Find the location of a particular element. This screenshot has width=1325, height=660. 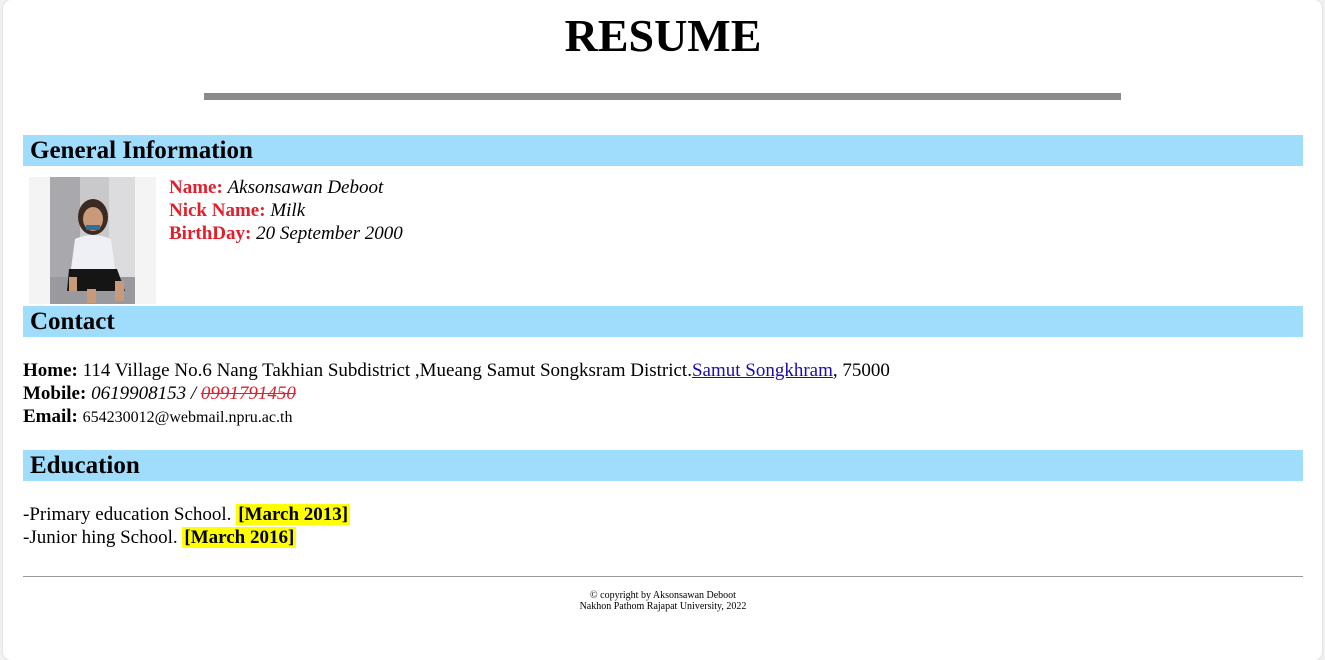

name-label: Name: is located at coordinates (196, 187).